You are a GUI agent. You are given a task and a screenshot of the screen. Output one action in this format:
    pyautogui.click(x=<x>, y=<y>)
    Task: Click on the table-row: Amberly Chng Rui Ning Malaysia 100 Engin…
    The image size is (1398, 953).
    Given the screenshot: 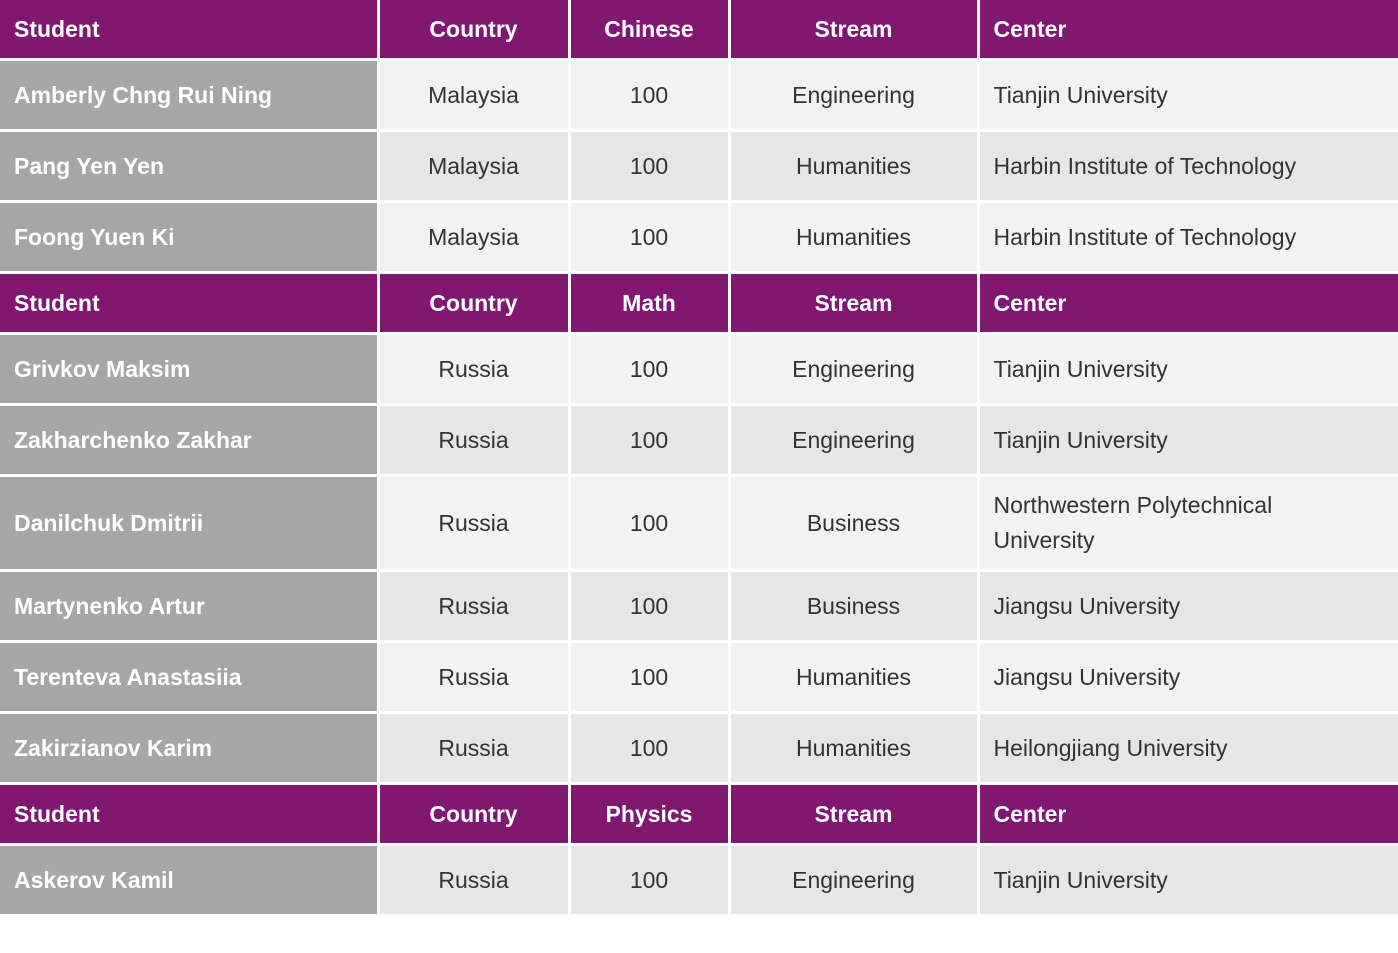 What is the action you would take?
    pyautogui.click(x=699, y=95)
    